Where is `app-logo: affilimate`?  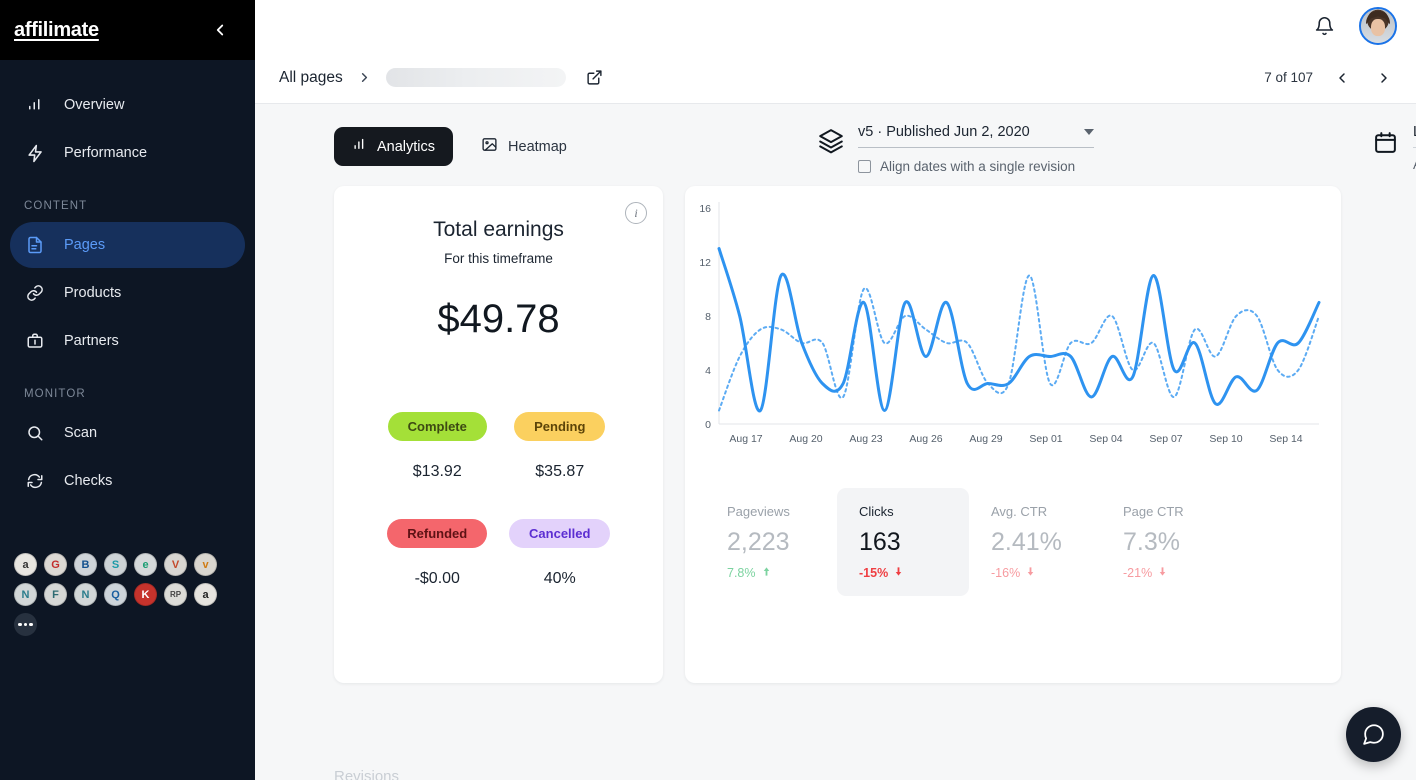 app-logo: affilimate is located at coordinates (56, 30).